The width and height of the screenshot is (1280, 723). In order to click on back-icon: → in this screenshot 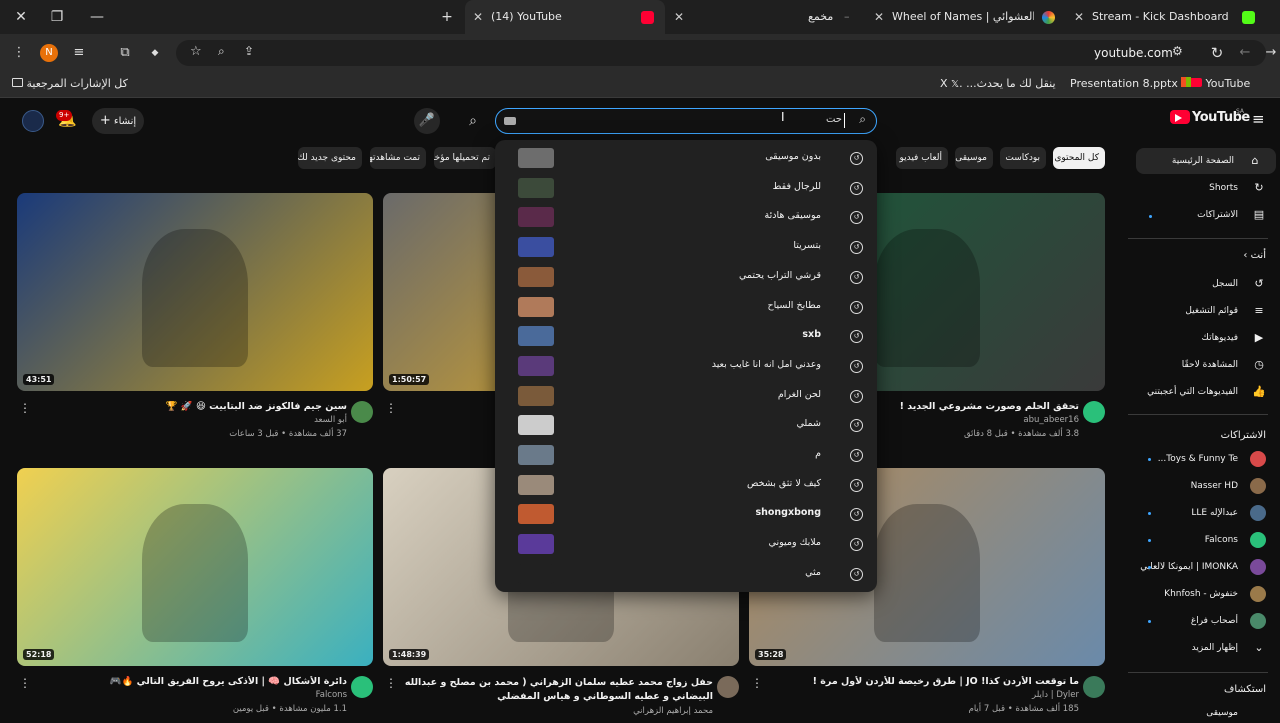, I will do `click(1271, 53)`.